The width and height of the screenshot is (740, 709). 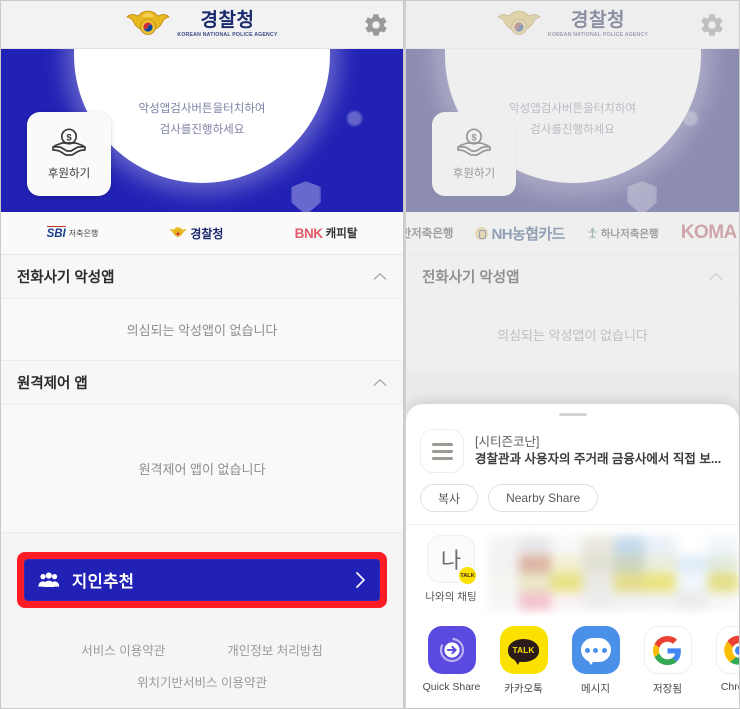 I want to click on partner-logo-komsco: KOMA, so click(x=709, y=233).